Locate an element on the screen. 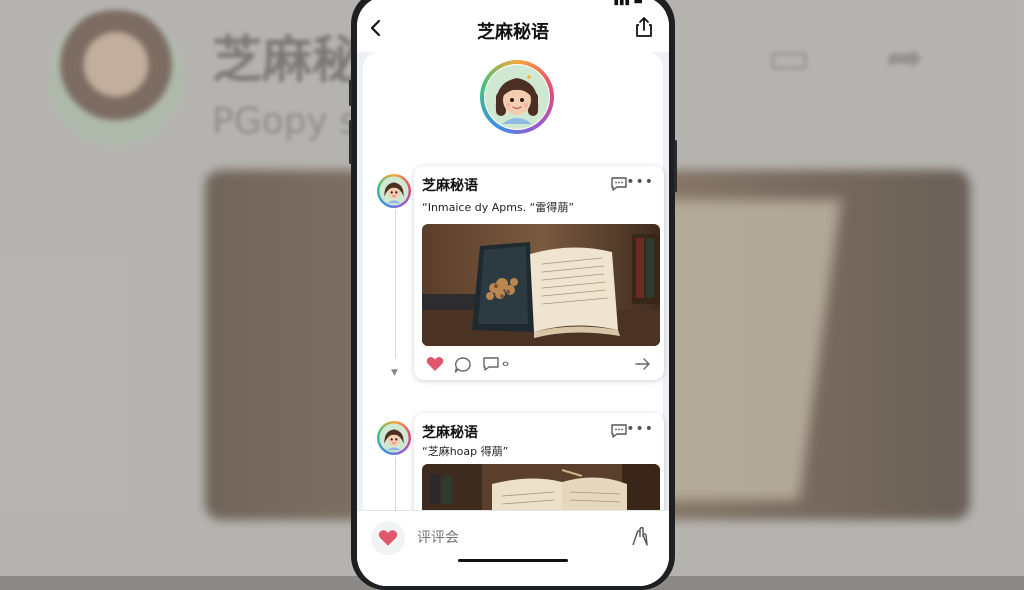 This screenshot has width=1024, height=590. thread-arrow-icon: ▼ is located at coordinates (394, 373).